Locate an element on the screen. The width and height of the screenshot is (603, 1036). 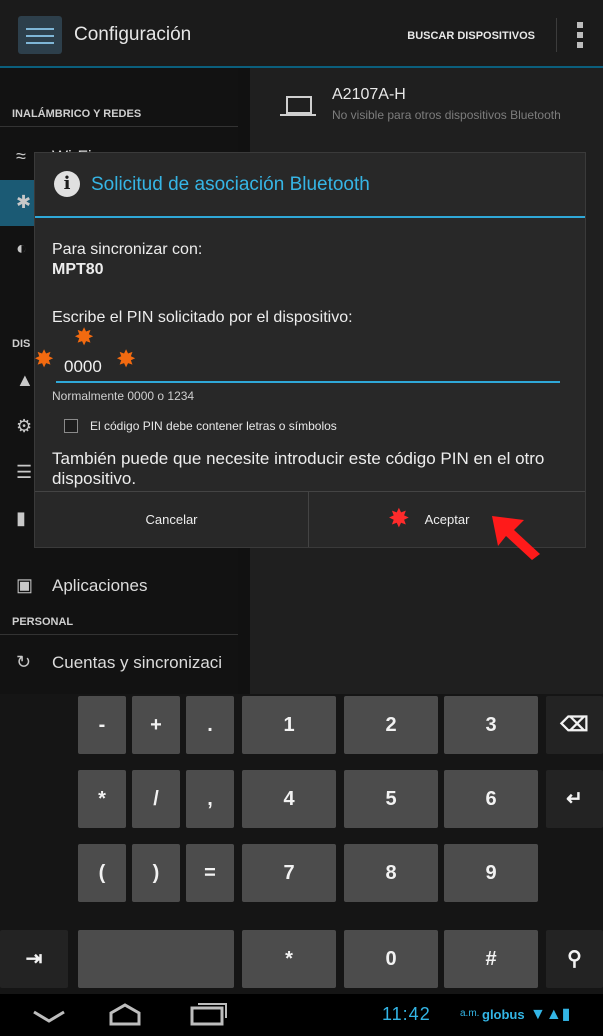
key-plus: + is located at coordinates (156, 725).